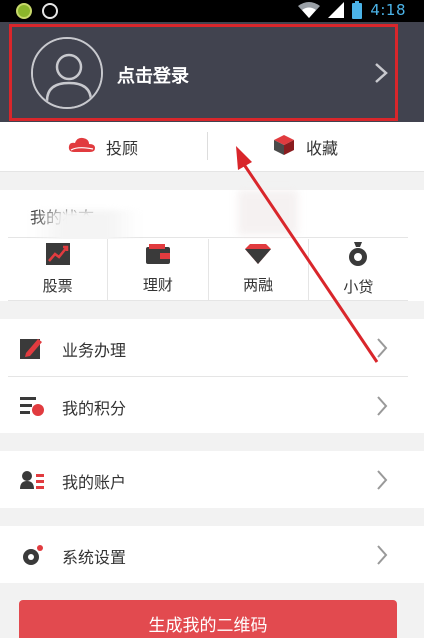  What do you see at coordinates (122, 148) in the screenshot?
I see `quick-action-label: 投顾` at bounding box center [122, 148].